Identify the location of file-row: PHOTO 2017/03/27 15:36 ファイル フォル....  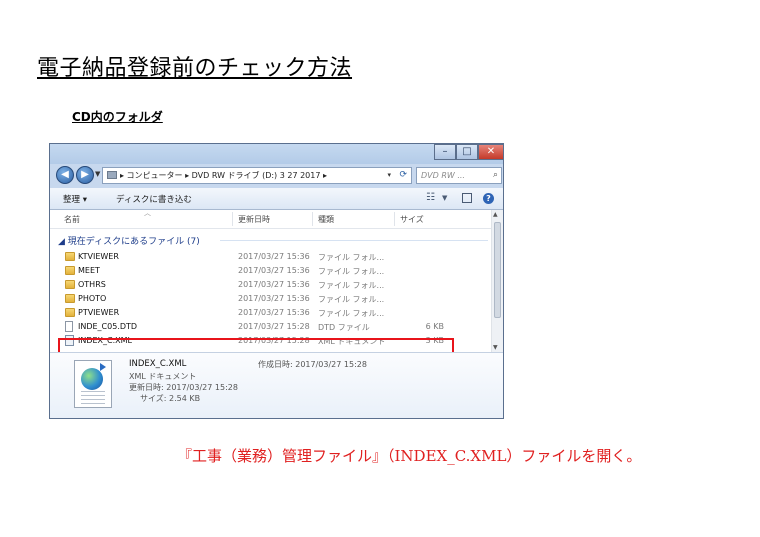
(270, 299).